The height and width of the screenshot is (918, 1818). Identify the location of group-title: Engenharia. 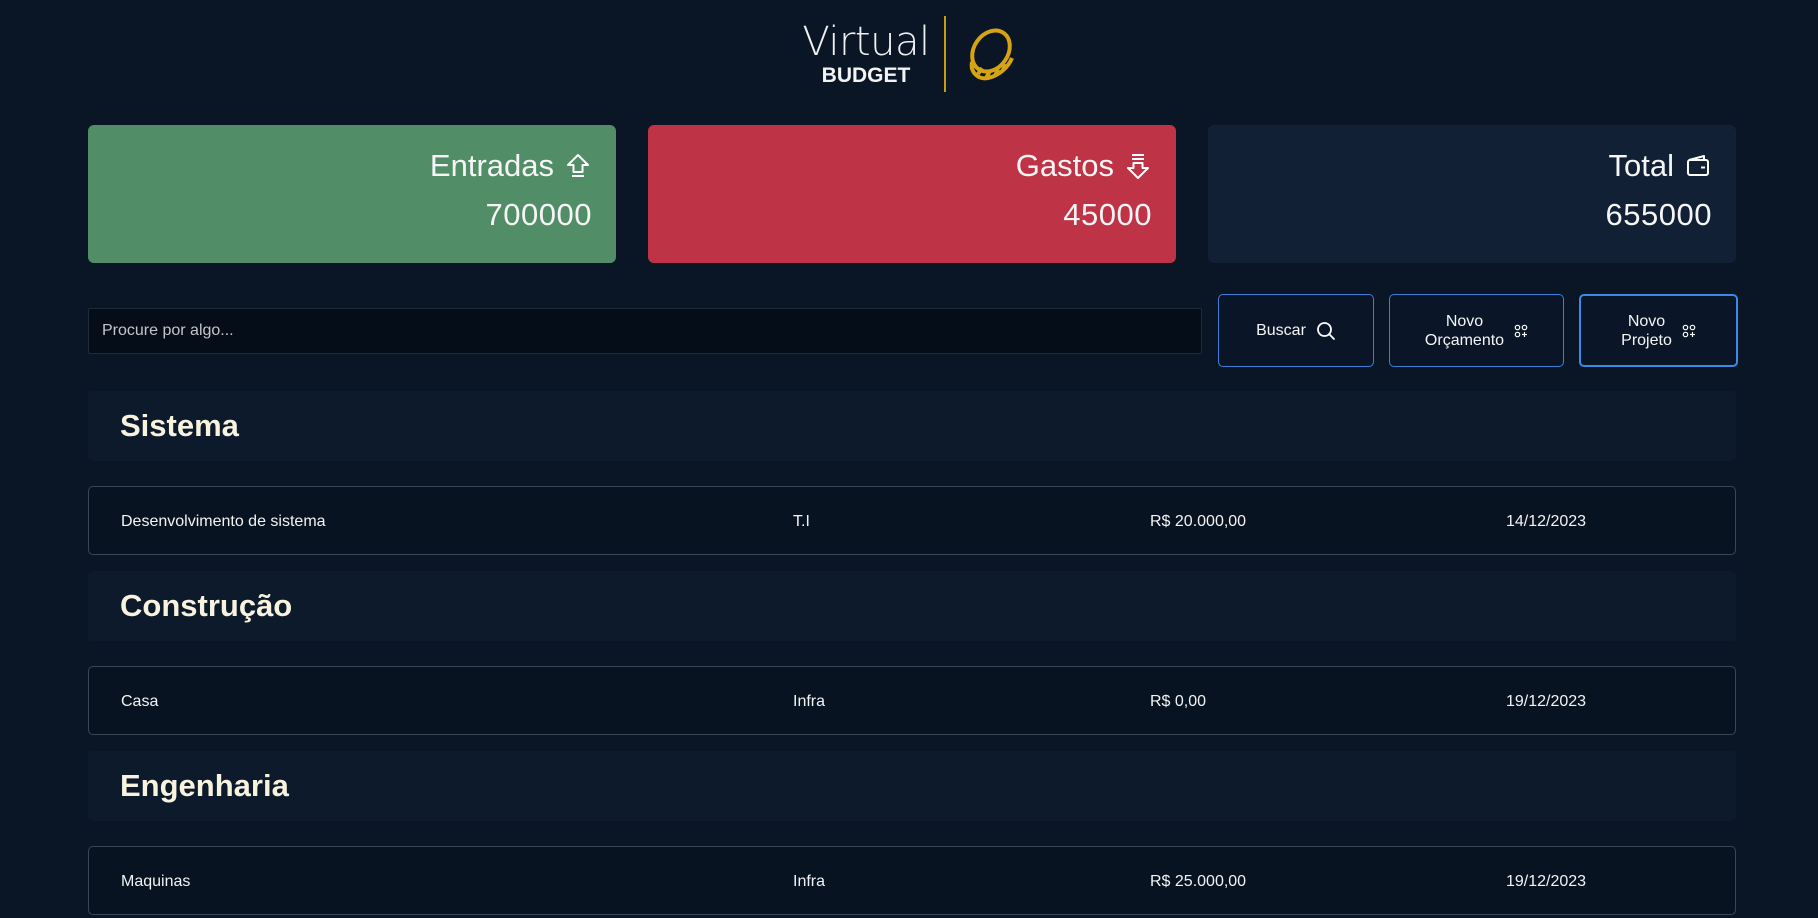
(204, 785).